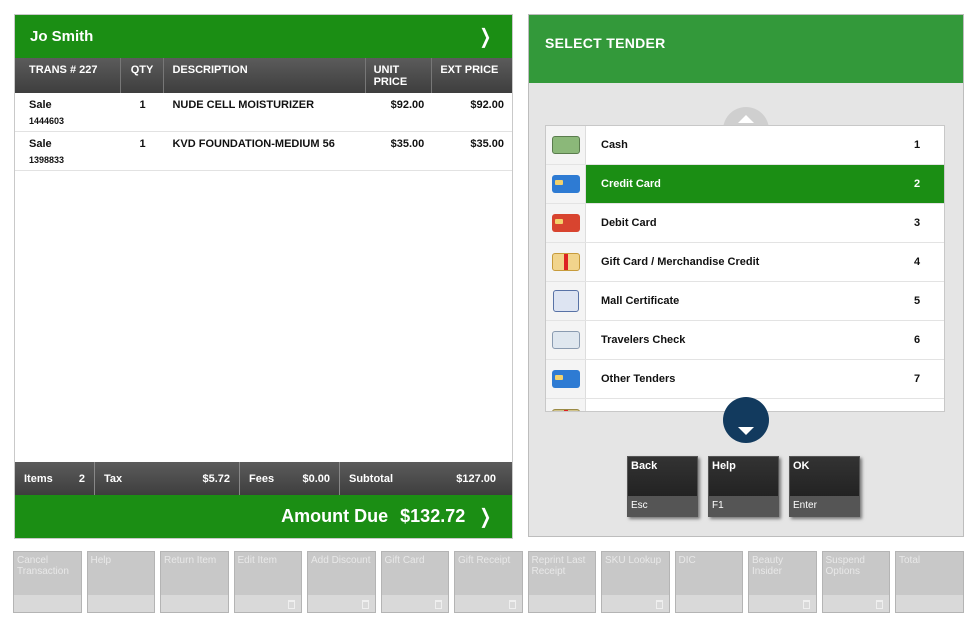 The height and width of the screenshot is (627, 978). I want to click on button-label: Help, so click(101, 560).